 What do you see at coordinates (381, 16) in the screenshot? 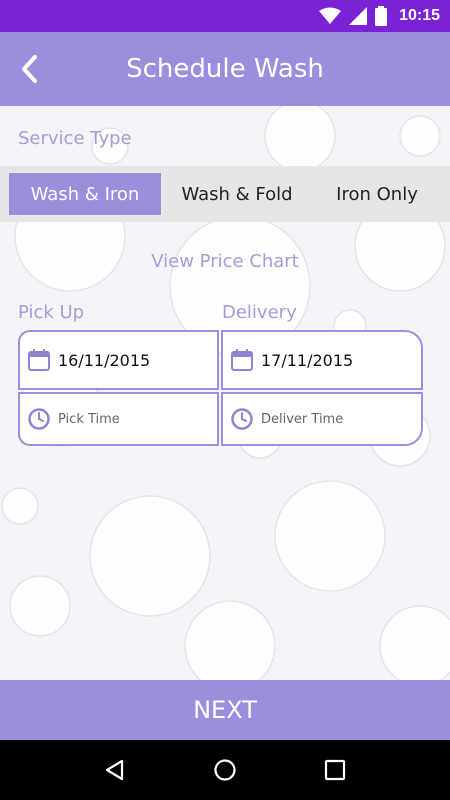
I see `battery-icon` at bounding box center [381, 16].